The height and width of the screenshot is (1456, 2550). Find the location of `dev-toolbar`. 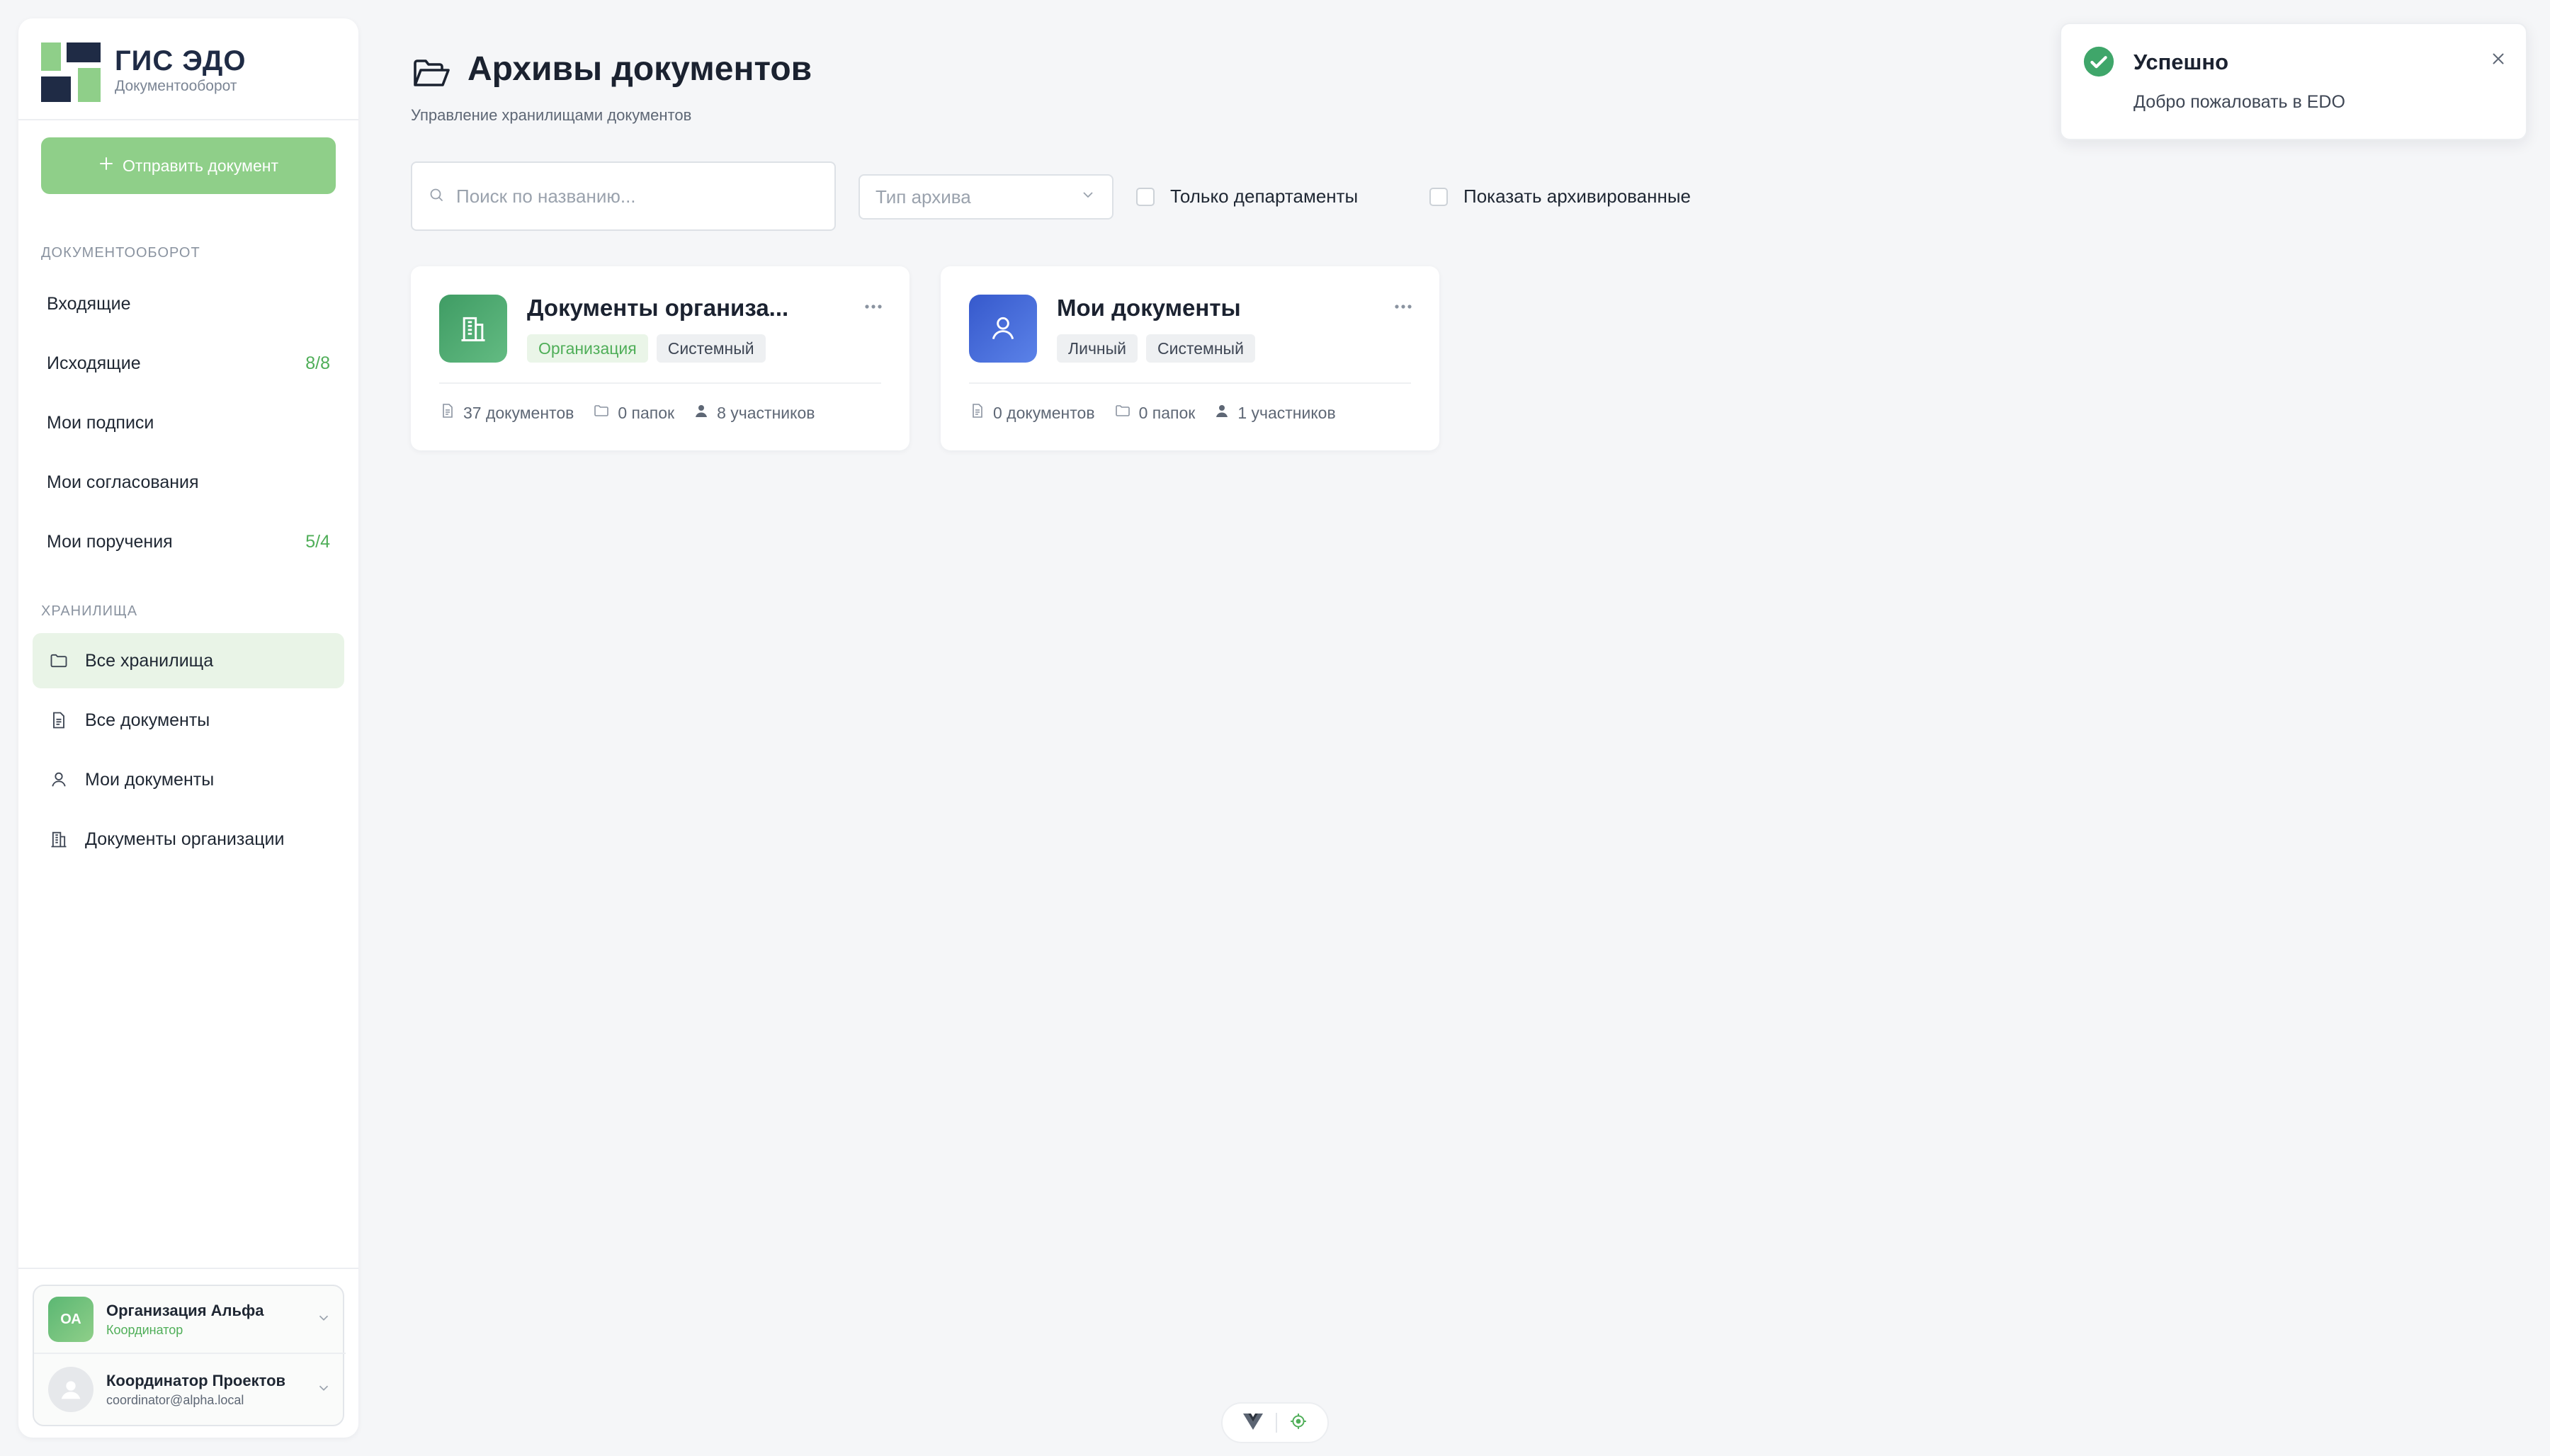

dev-toolbar is located at coordinates (1275, 1423).